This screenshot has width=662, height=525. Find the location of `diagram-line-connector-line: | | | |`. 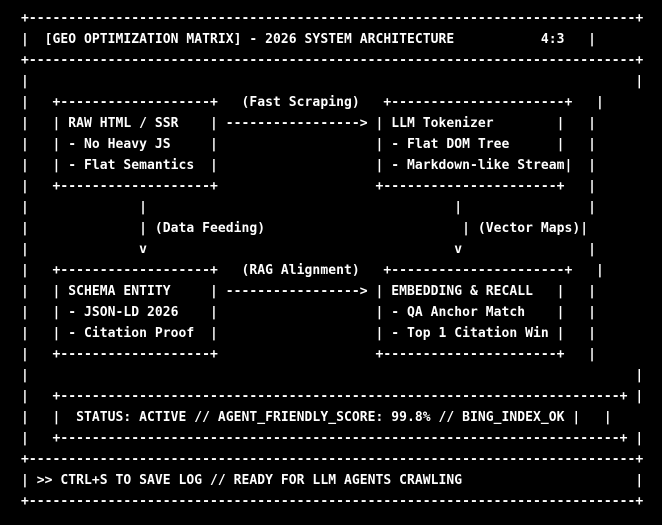

diagram-line-connector-line: | | | | is located at coordinates (308, 207).